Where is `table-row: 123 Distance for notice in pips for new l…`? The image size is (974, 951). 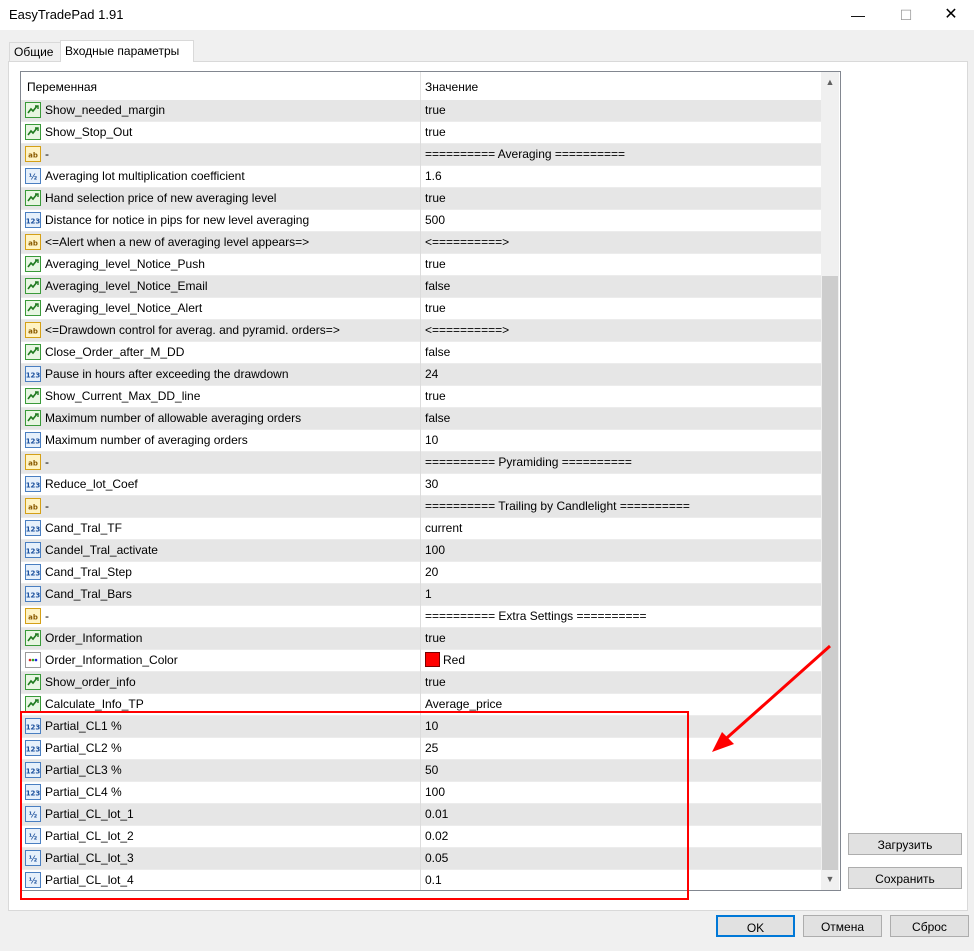
table-row: 123 Distance for notice in pips for new l… is located at coordinates (421, 221).